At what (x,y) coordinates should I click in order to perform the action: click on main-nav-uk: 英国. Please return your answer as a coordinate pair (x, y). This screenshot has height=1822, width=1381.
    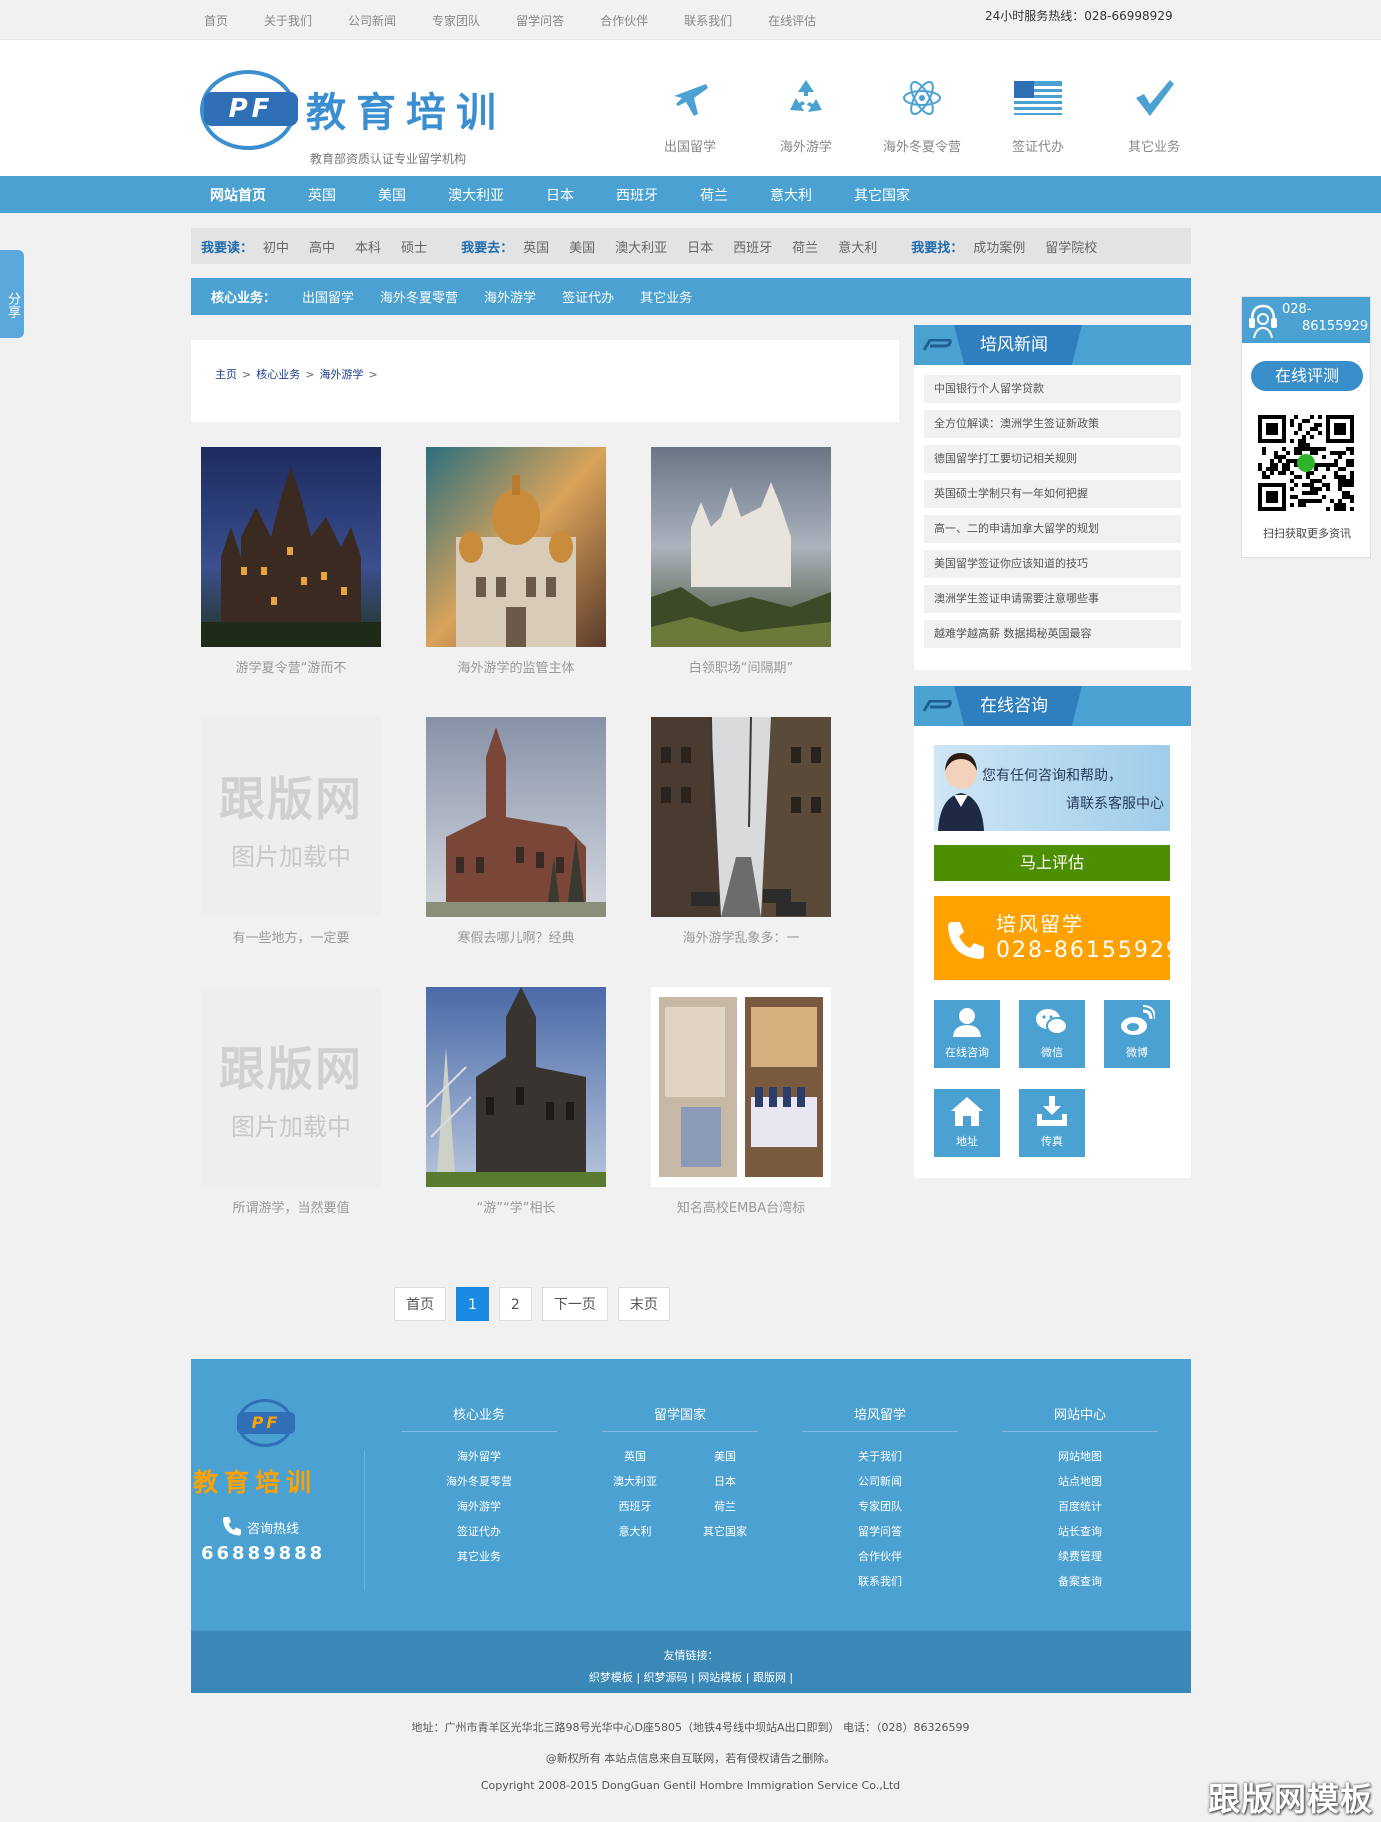
    Looking at the image, I should click on (322, 195).